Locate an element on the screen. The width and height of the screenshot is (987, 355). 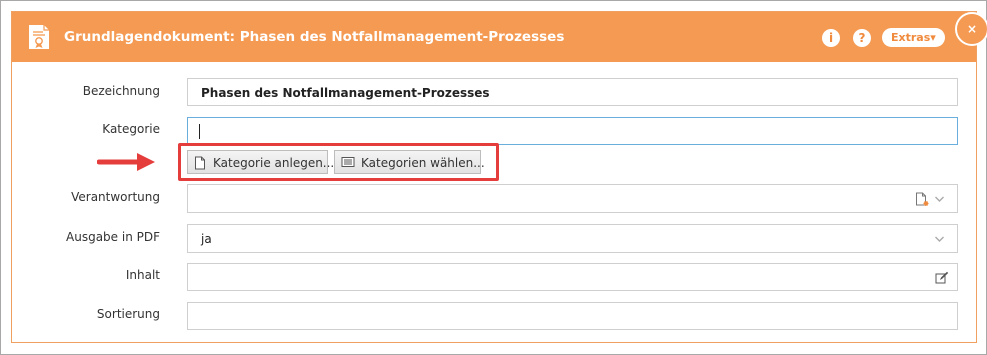
help-icon: ? is located at coordinates (862, 38).